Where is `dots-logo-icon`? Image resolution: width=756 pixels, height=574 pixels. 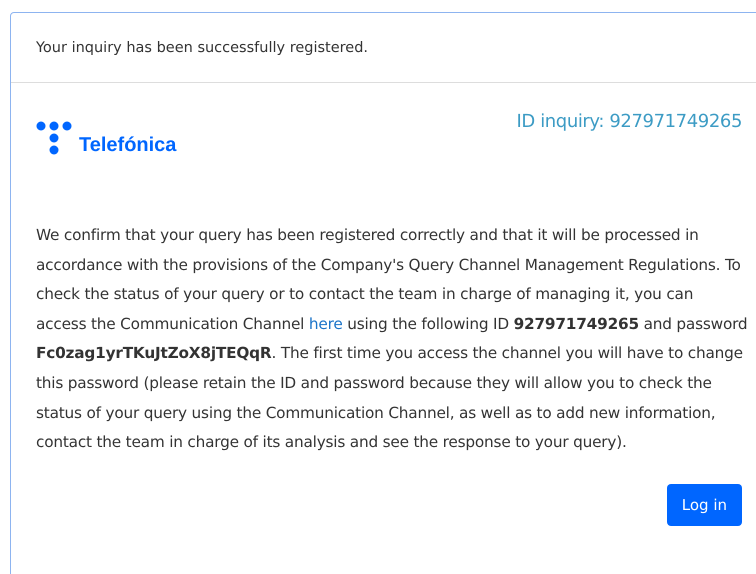 dots-logo-icon is located at coordinates (54, 138).